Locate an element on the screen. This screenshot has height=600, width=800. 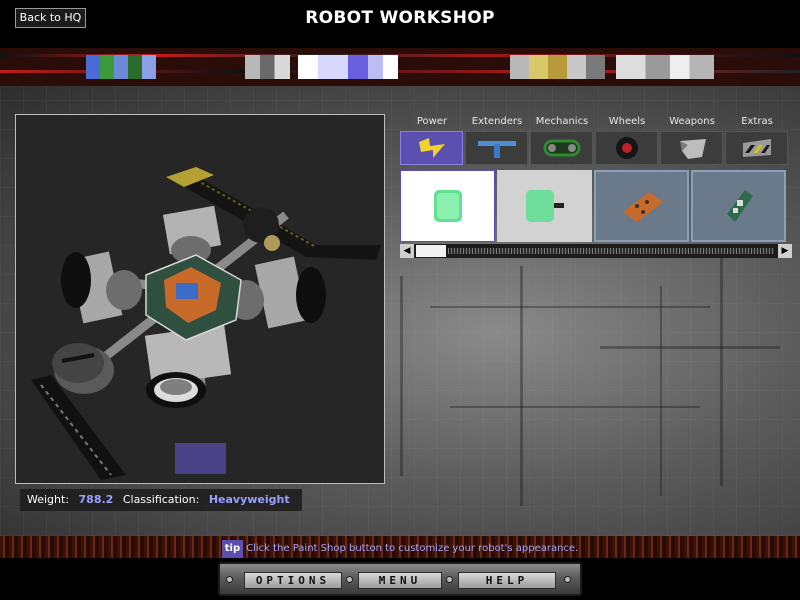
part-strip is located at coordinates (596, 206).